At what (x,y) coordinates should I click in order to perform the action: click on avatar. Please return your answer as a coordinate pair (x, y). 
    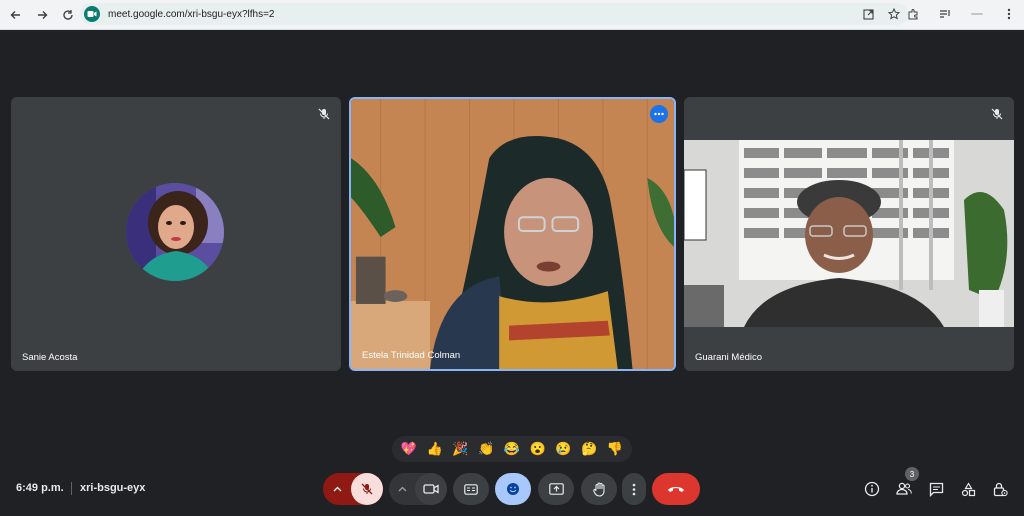
    Looking at the image, I should click on (175, 232).